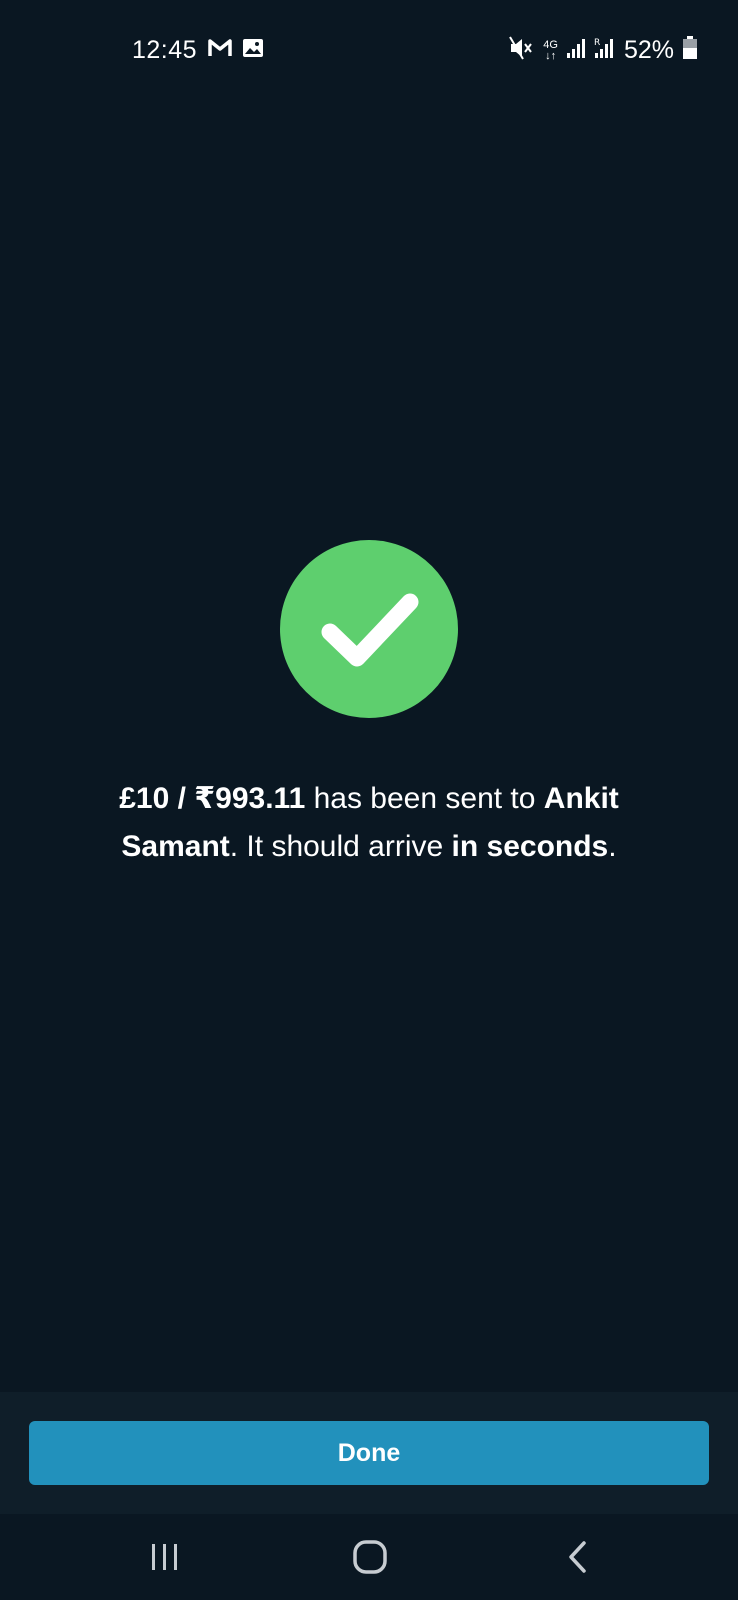 Image resolution: width=738 pixels, height=1600 pixels. Describe the element at coordinates (522, 50) in the screenshot. I see `mute-icon` at that location.